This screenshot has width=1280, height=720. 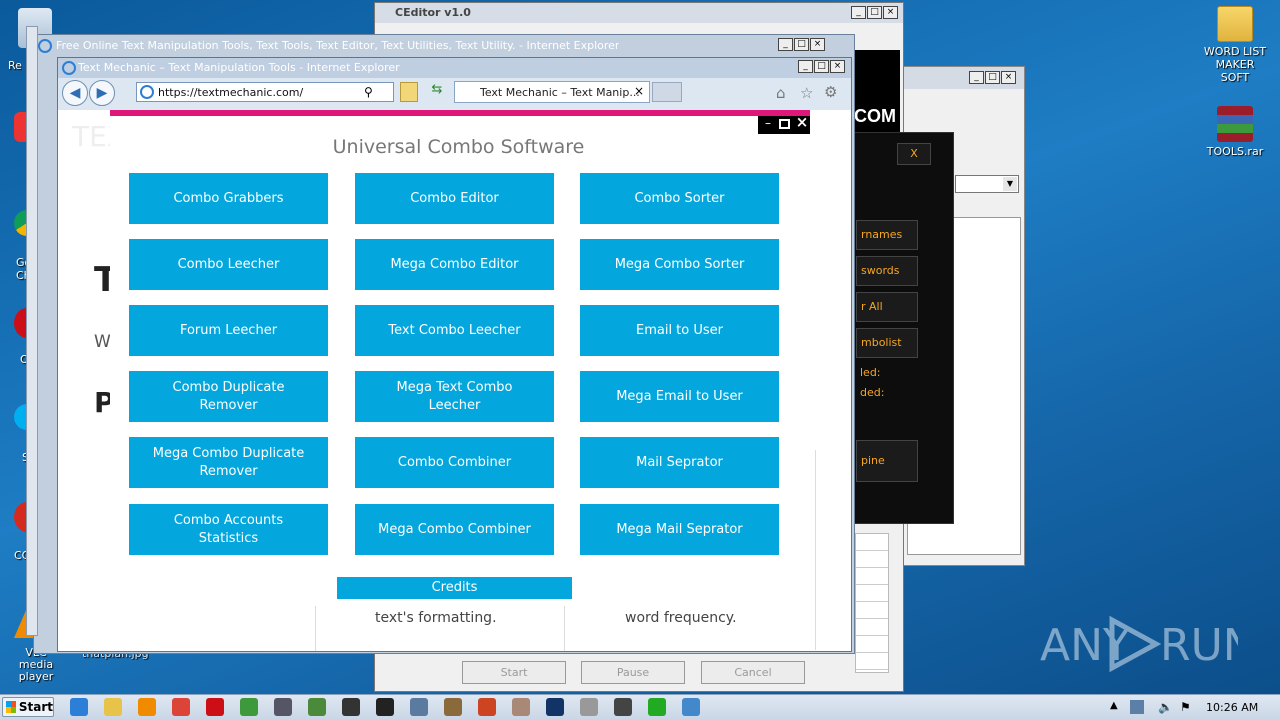 I want to click on combine-button: pine, so click(x=887, y=461).